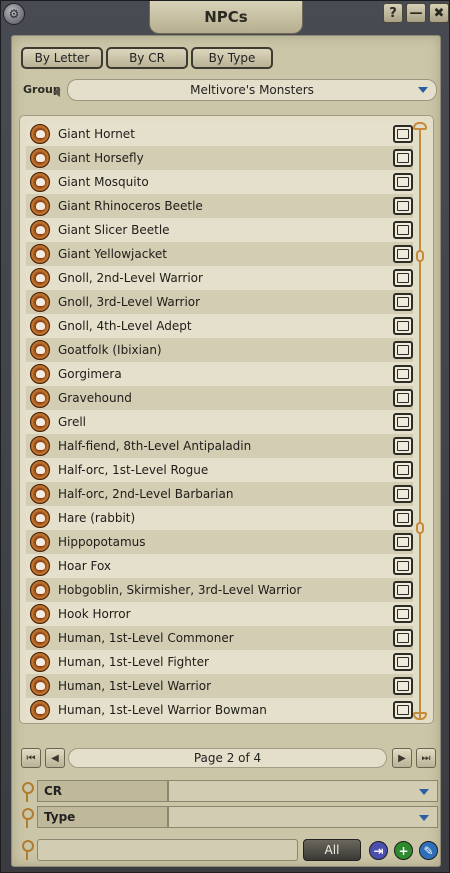 The width and height of the screenshot is (450, 873). I want to click on app-menu-icon: ⚙, so click(14, 14).